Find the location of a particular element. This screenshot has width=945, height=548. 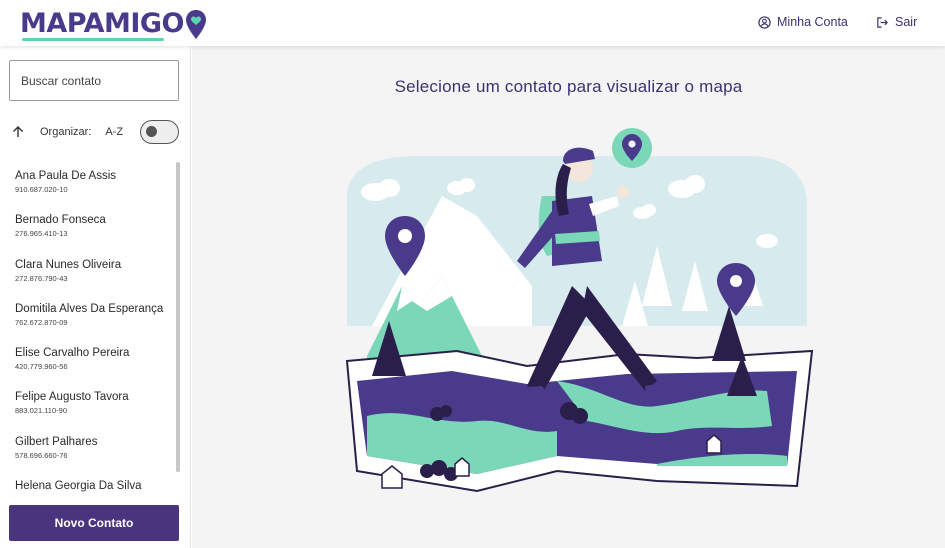

contact-name: Ana Paula De Assis is located at coordinates (66, 176).